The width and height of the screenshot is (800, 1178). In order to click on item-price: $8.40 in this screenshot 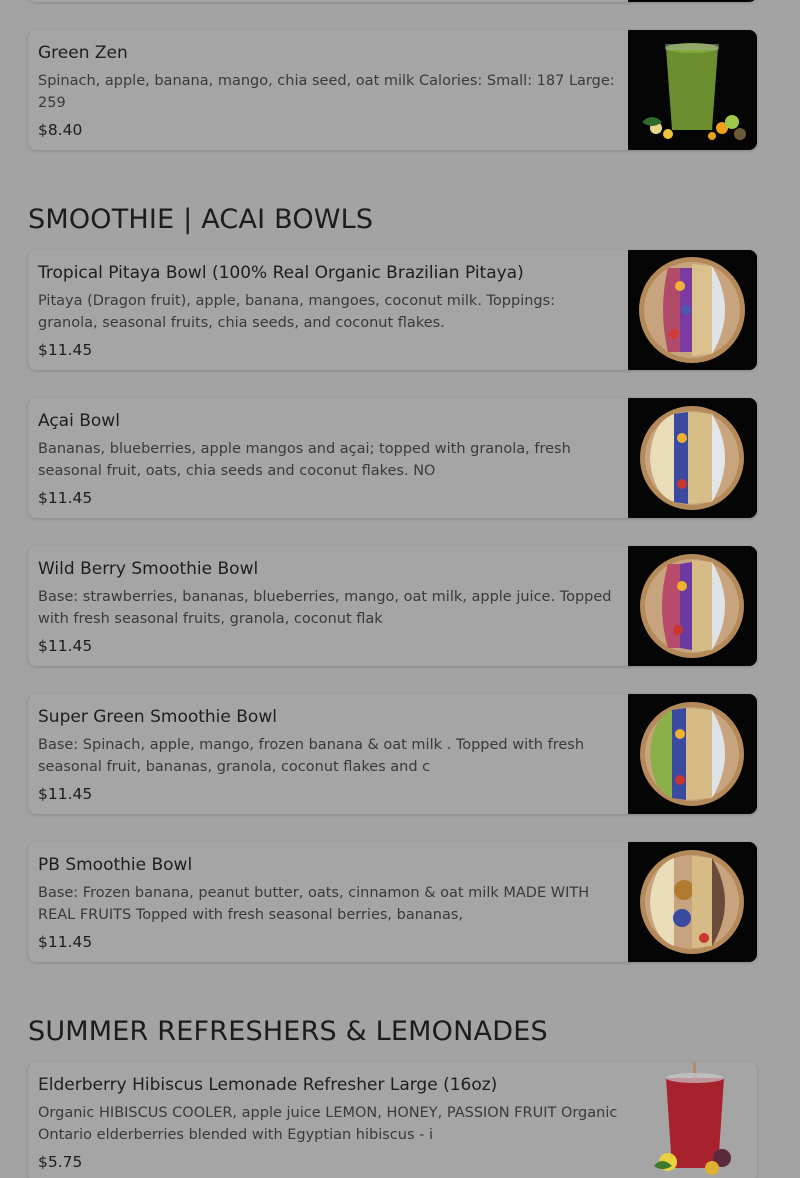, I will do `click(60, 130)`.